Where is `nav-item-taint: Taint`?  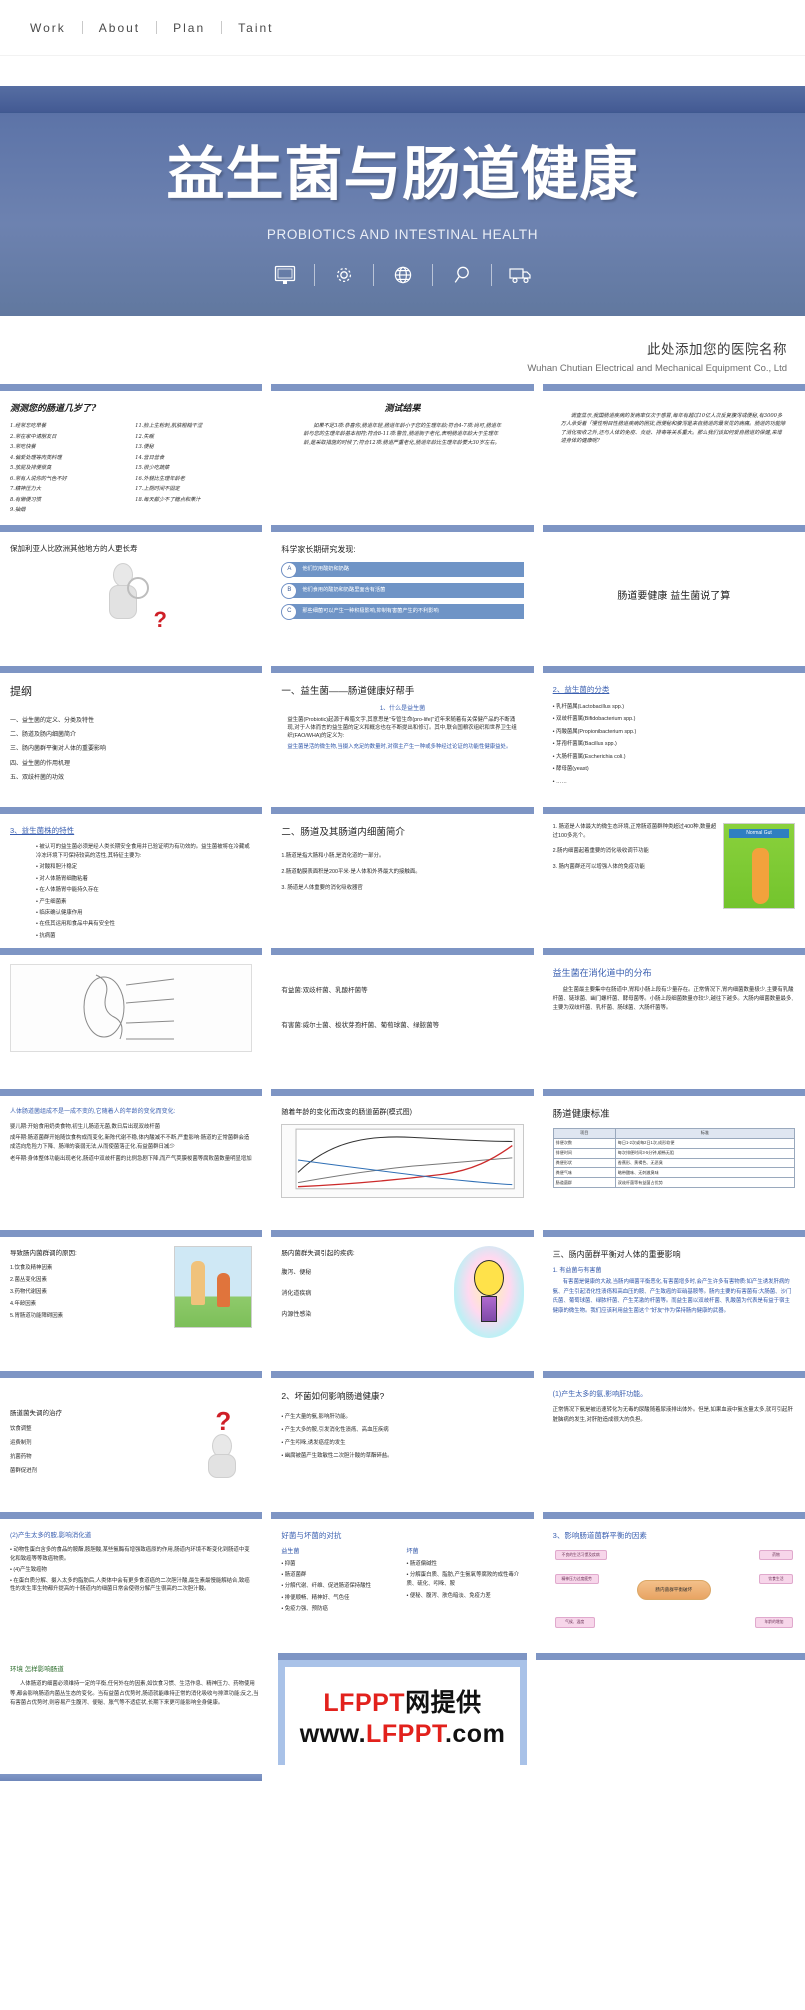
nav-item-taint: Taint is located at coordinates (255, 28).